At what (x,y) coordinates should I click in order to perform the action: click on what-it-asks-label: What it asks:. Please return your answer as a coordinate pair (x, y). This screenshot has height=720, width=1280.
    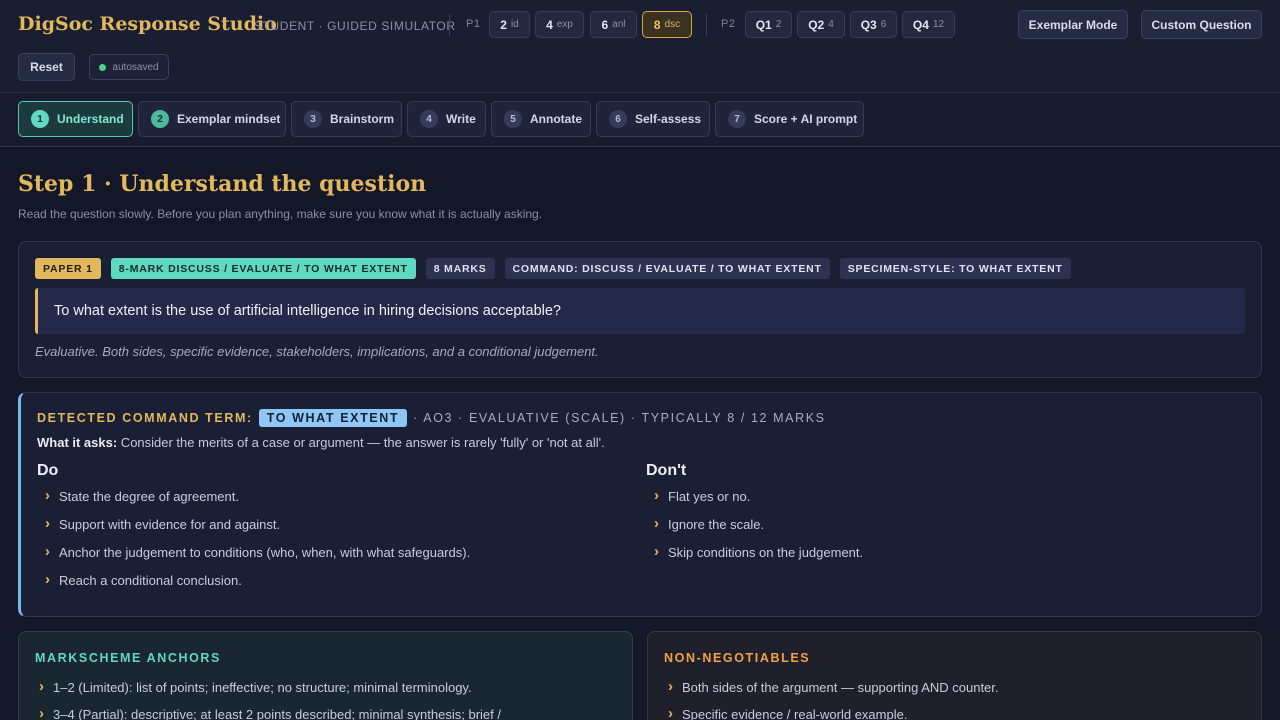
    Looking at the image, I should click on (77, 442).